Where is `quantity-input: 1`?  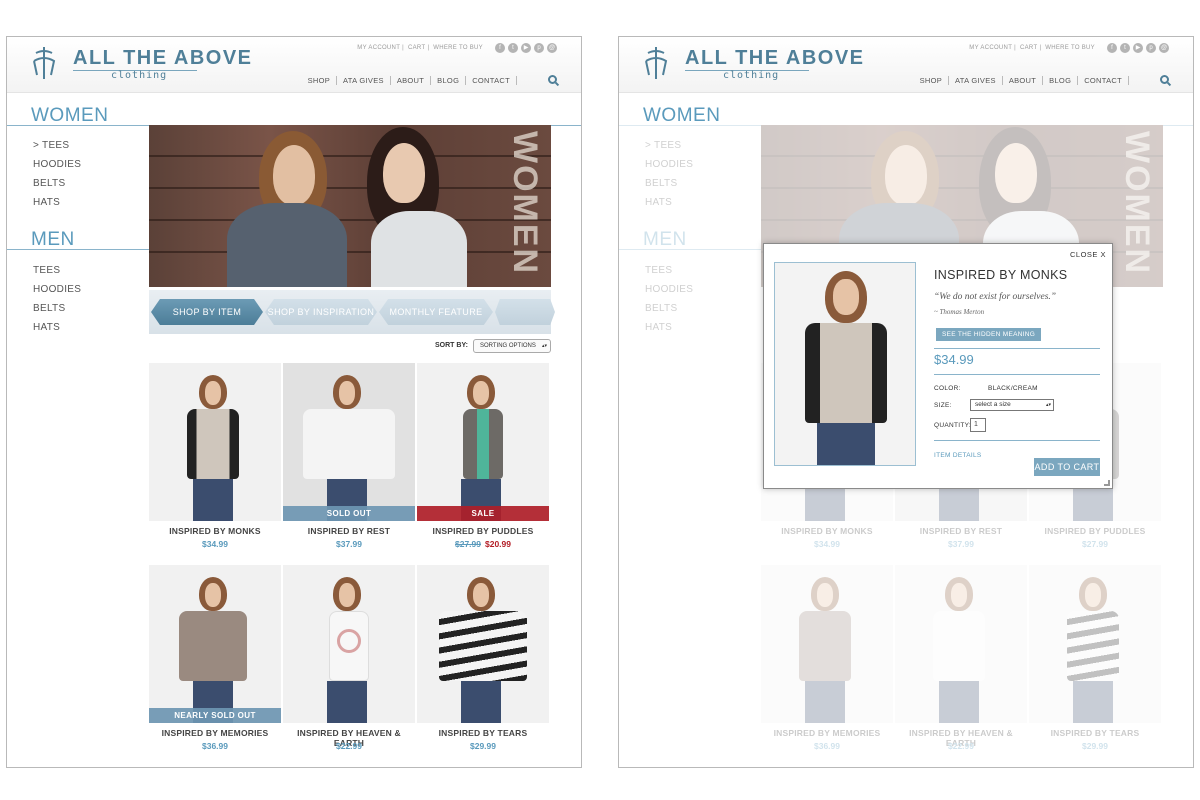 quantity-input: 1 is located at coordinates (978, 425).